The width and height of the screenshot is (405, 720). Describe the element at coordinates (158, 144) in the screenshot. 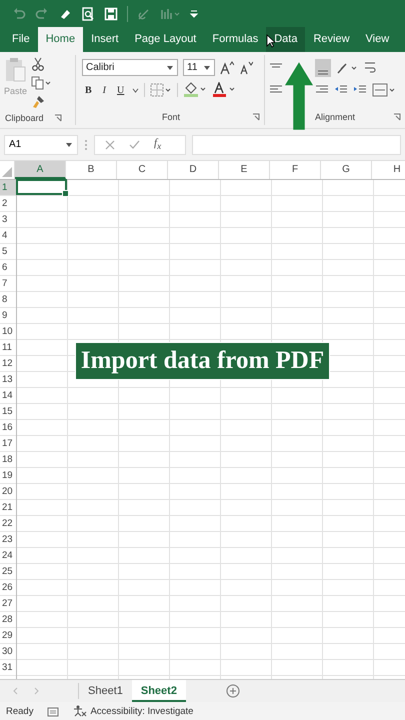

I see `insert-function-button: f$_{x}$` at that location.